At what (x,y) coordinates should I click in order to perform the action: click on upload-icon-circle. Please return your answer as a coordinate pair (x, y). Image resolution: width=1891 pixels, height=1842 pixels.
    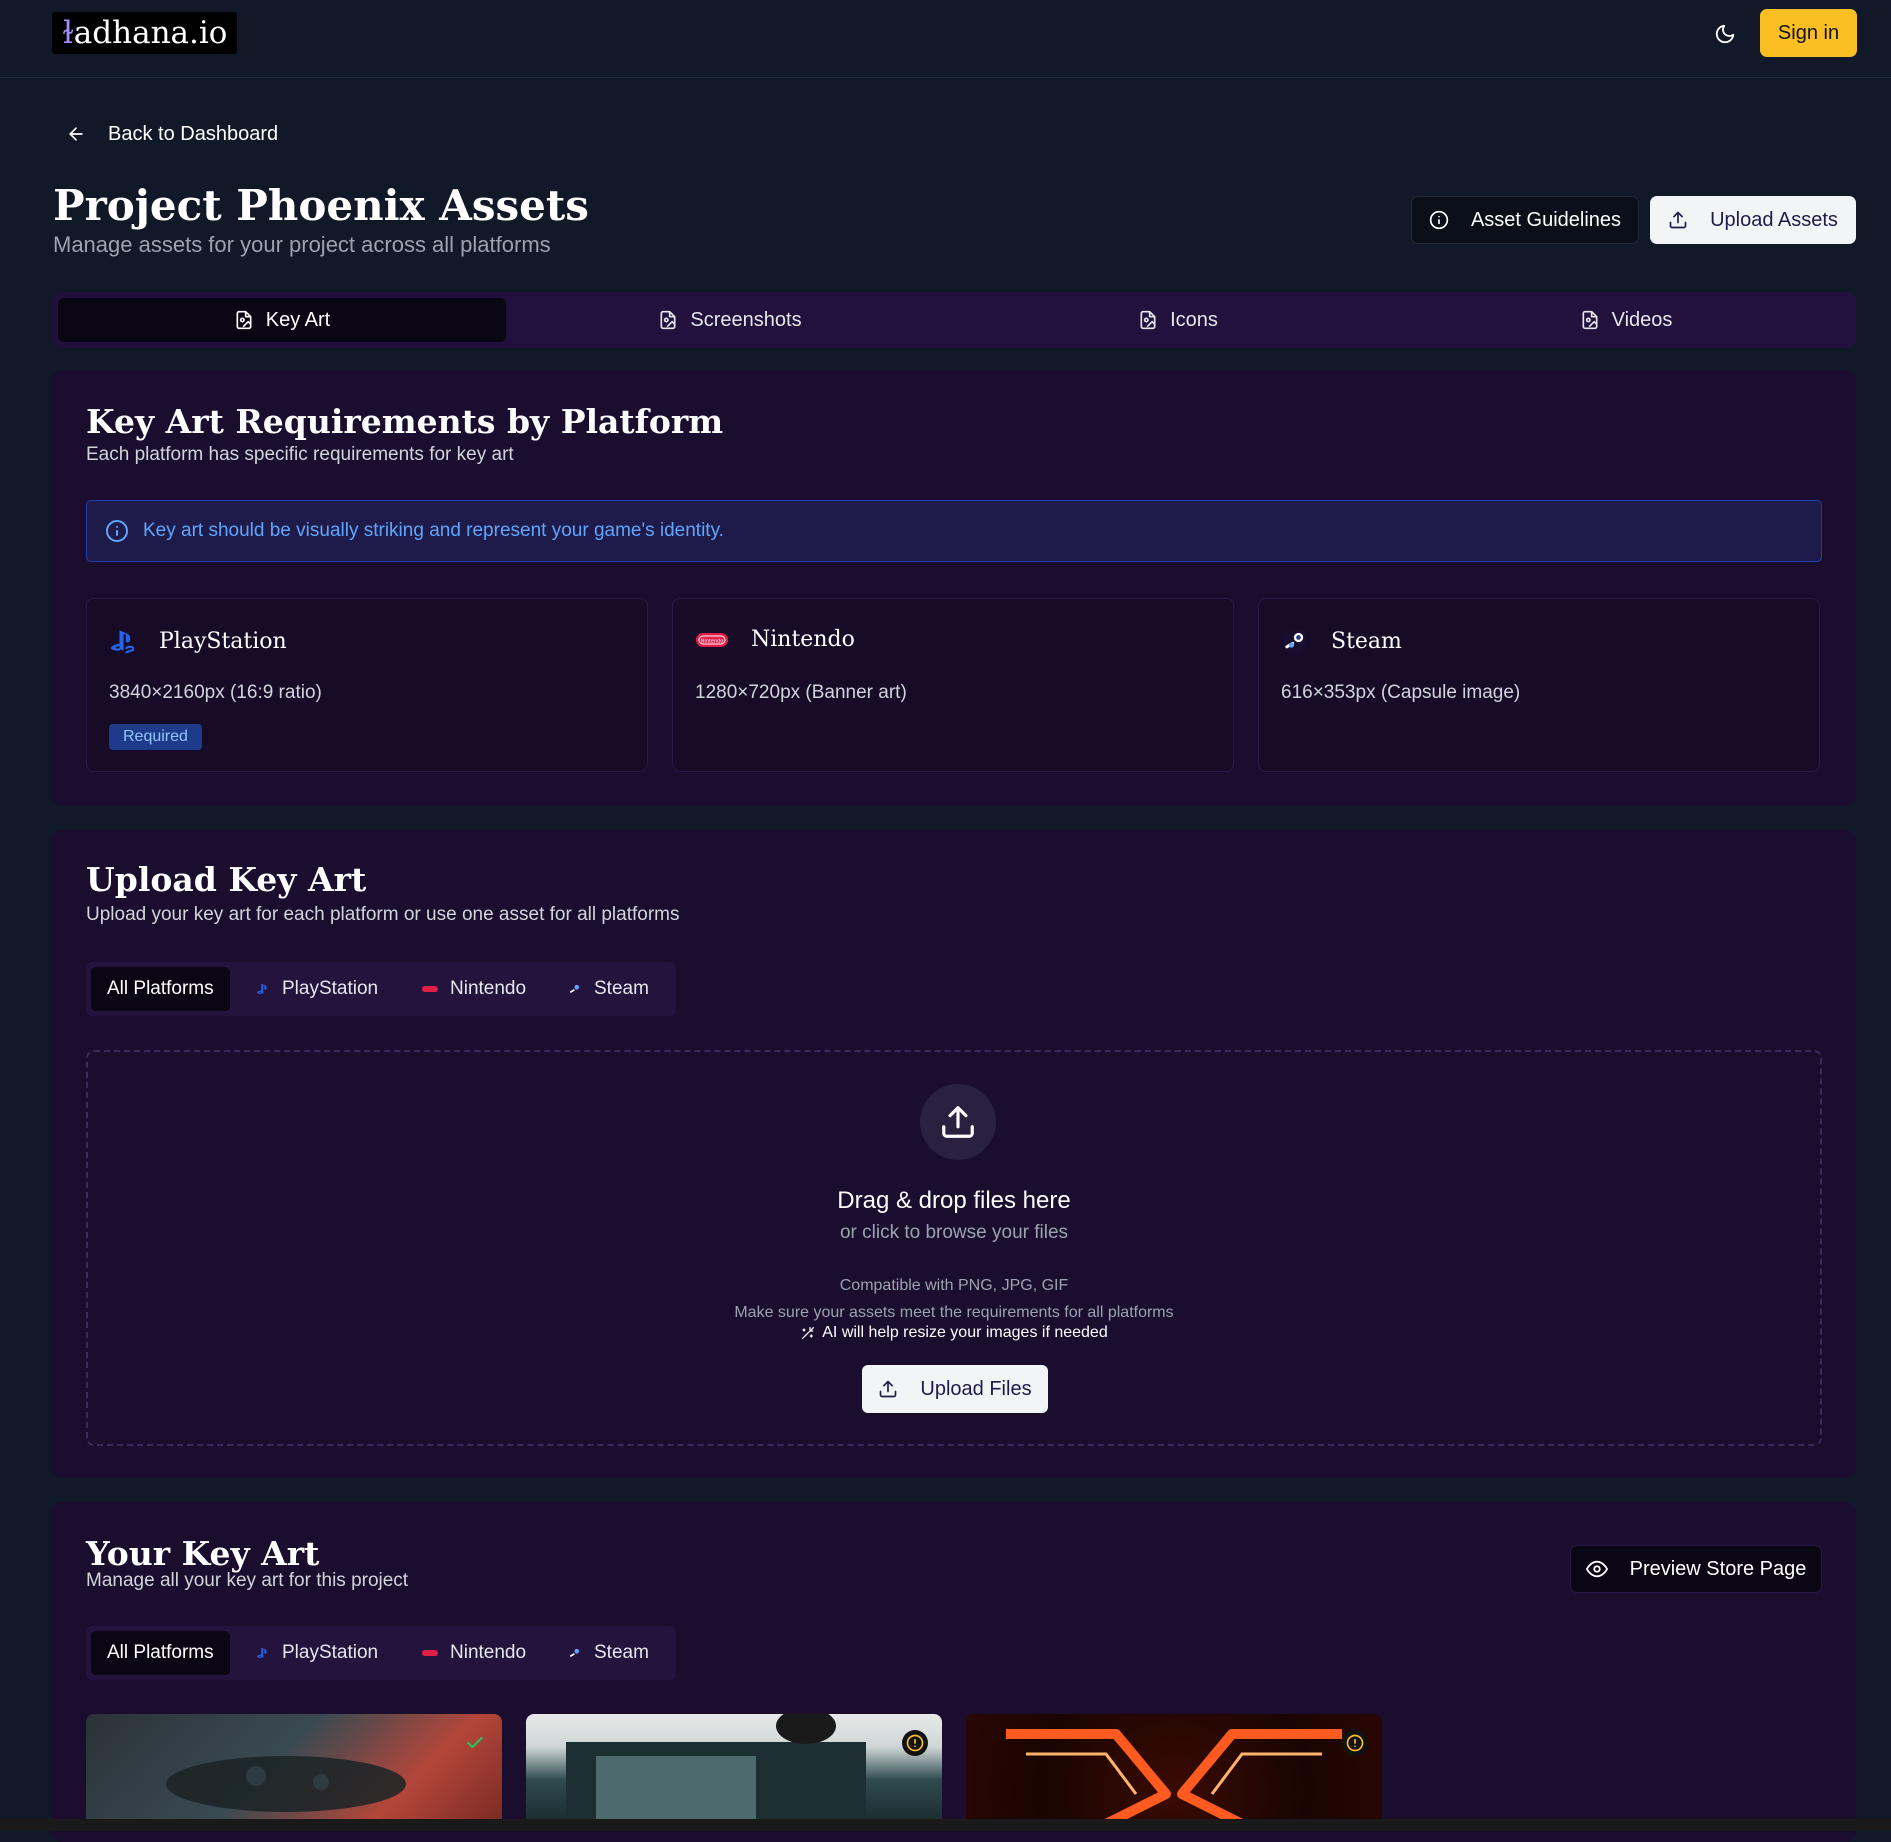
    Looking at the image, I should click on (958, 1122).